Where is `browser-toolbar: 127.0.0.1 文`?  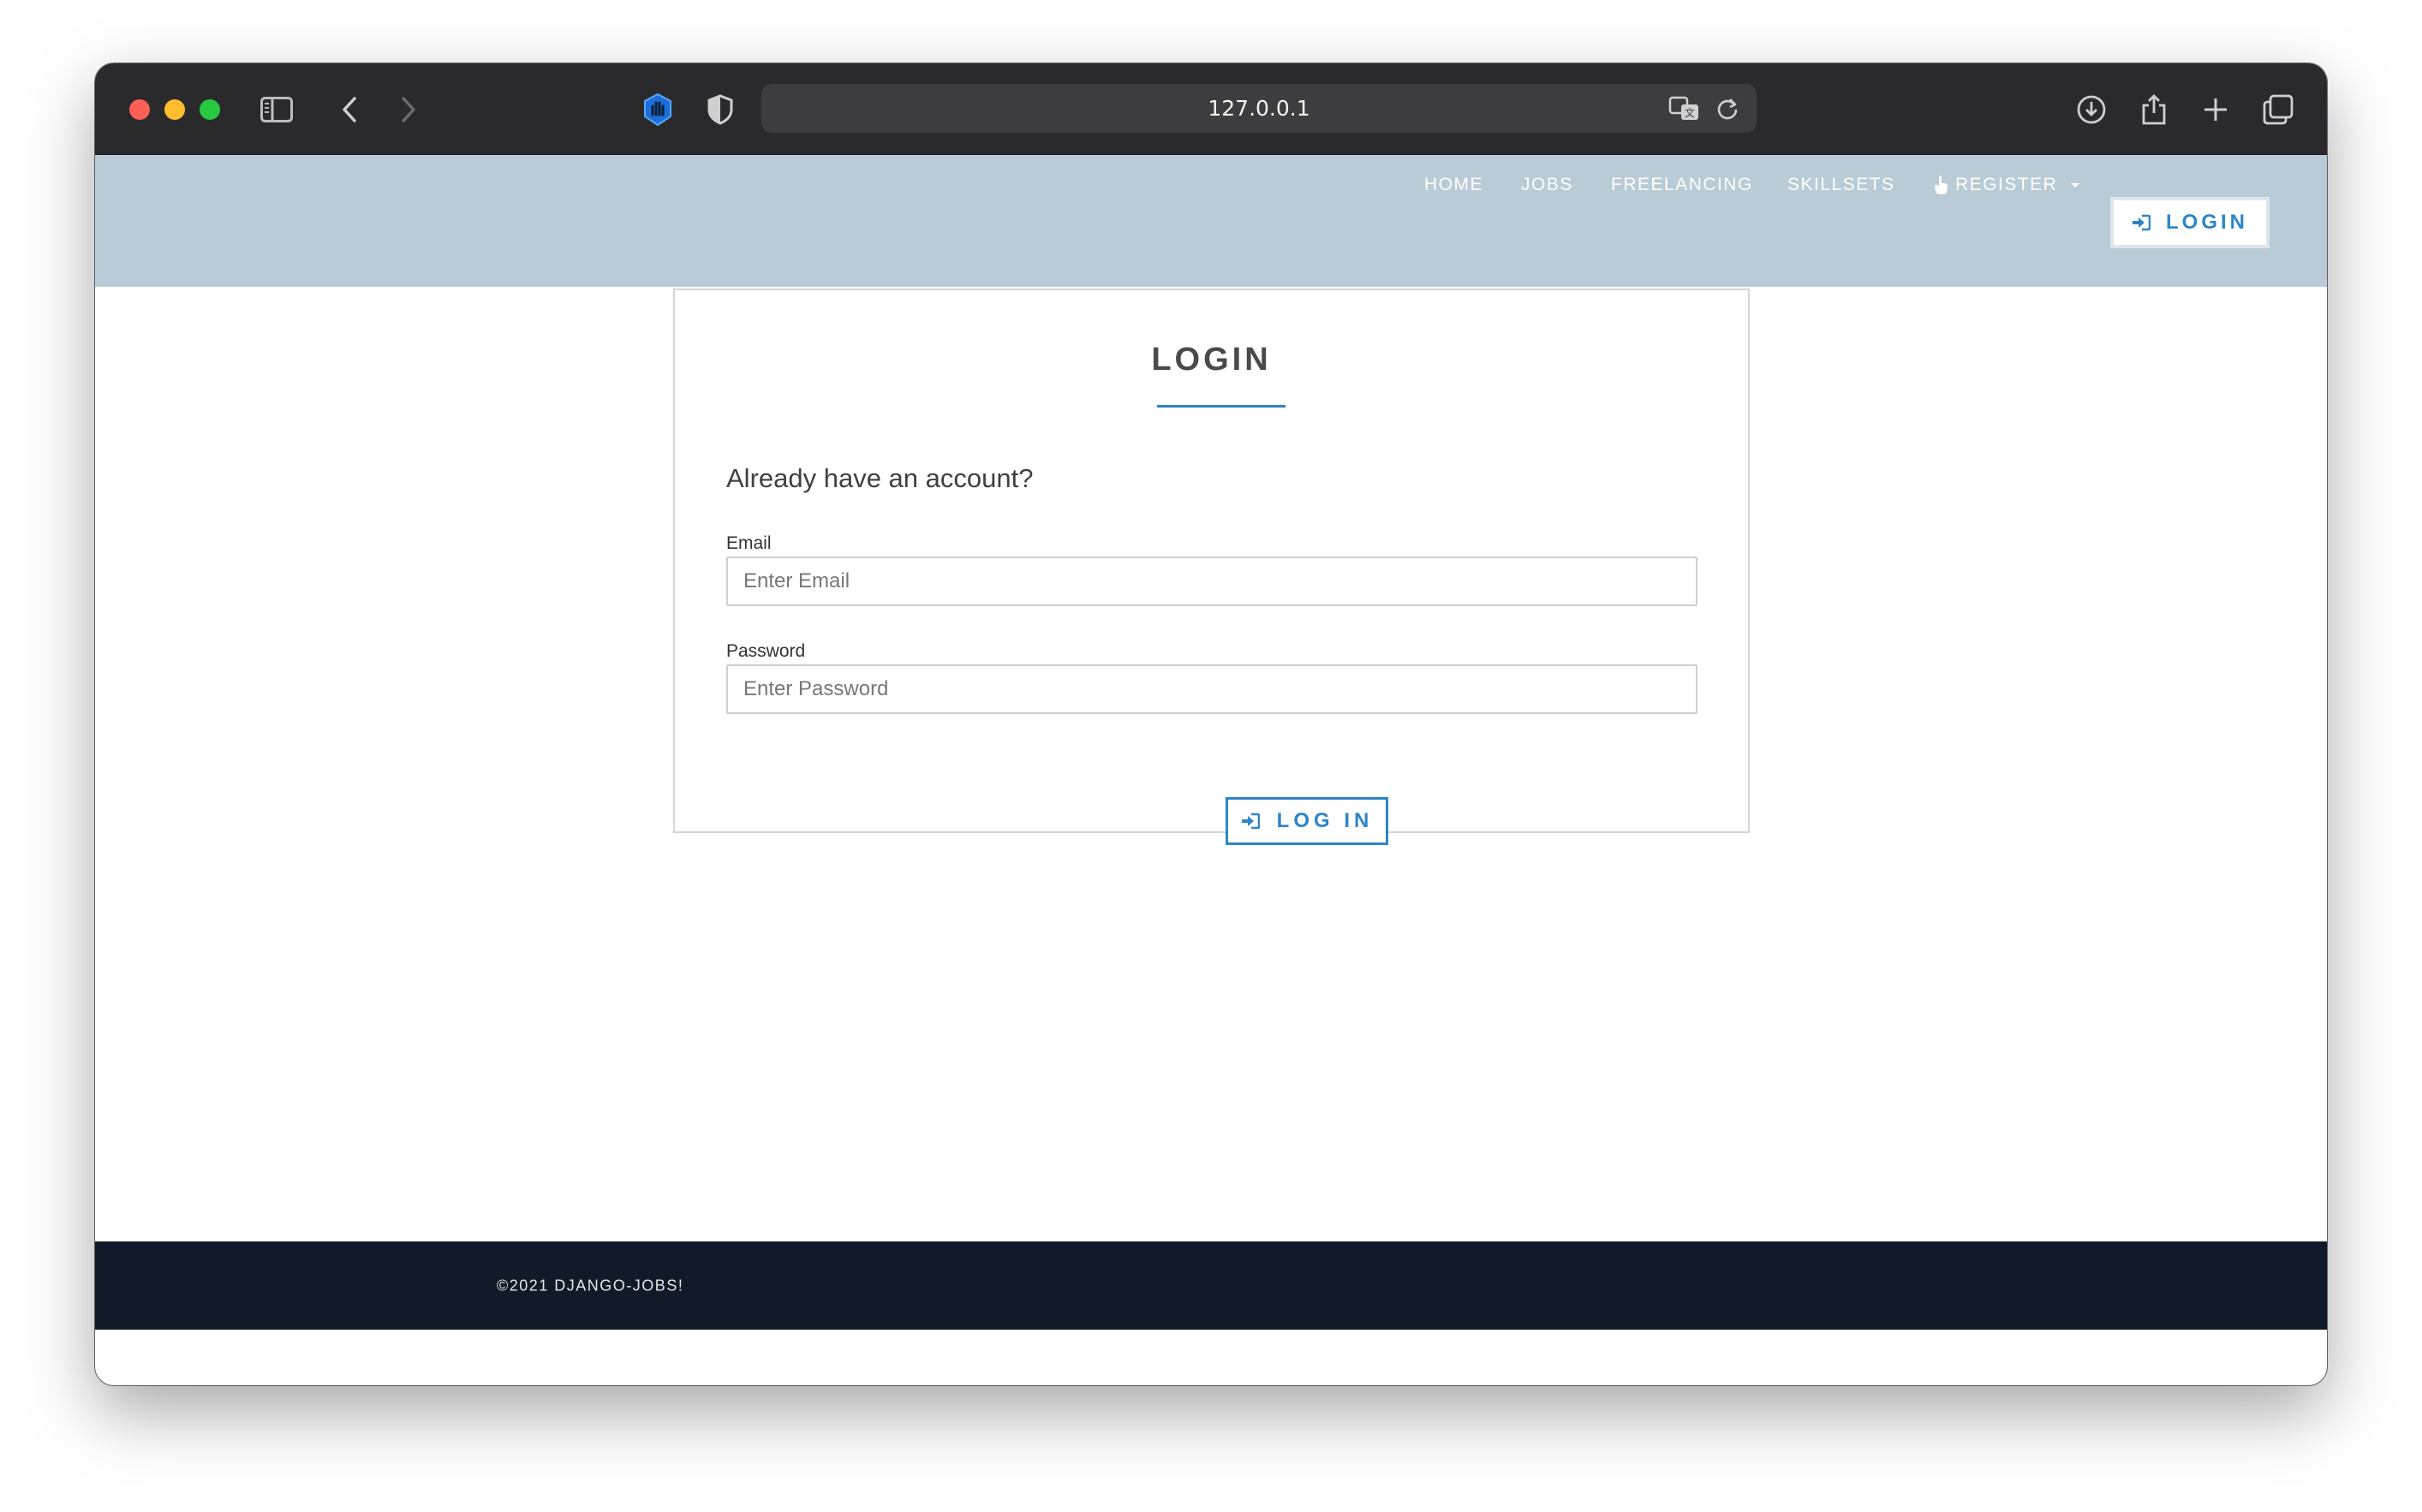 browser-toolbar: 127.0.0.1 文 is located at coordinates (1211, 109).